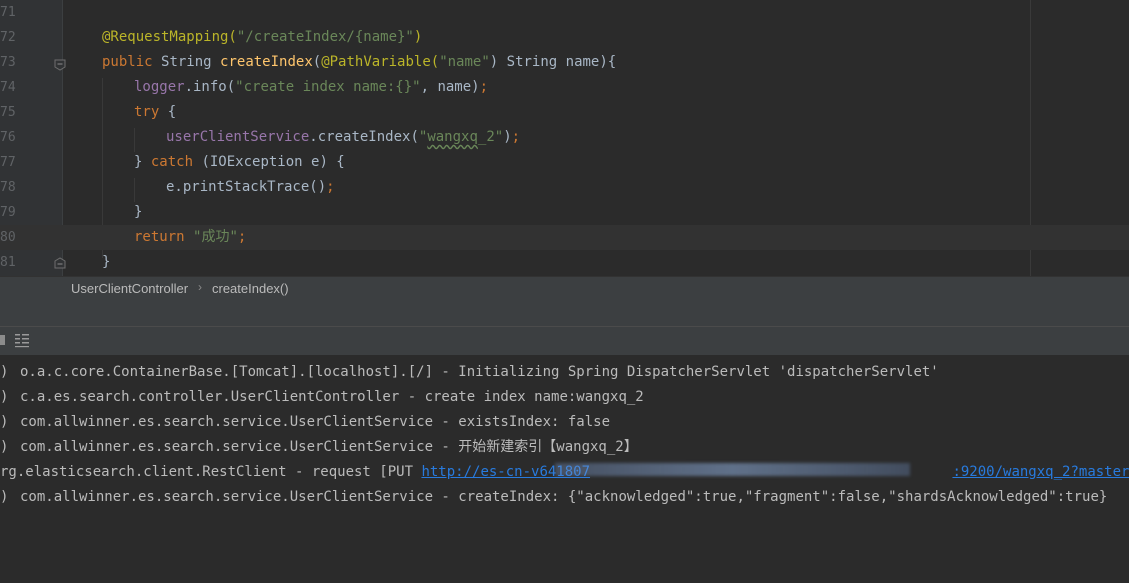  Describe the element at coordinates (325, 37) in the screenshot. I see `code-token: "/createIndex/{name}"` at that location.